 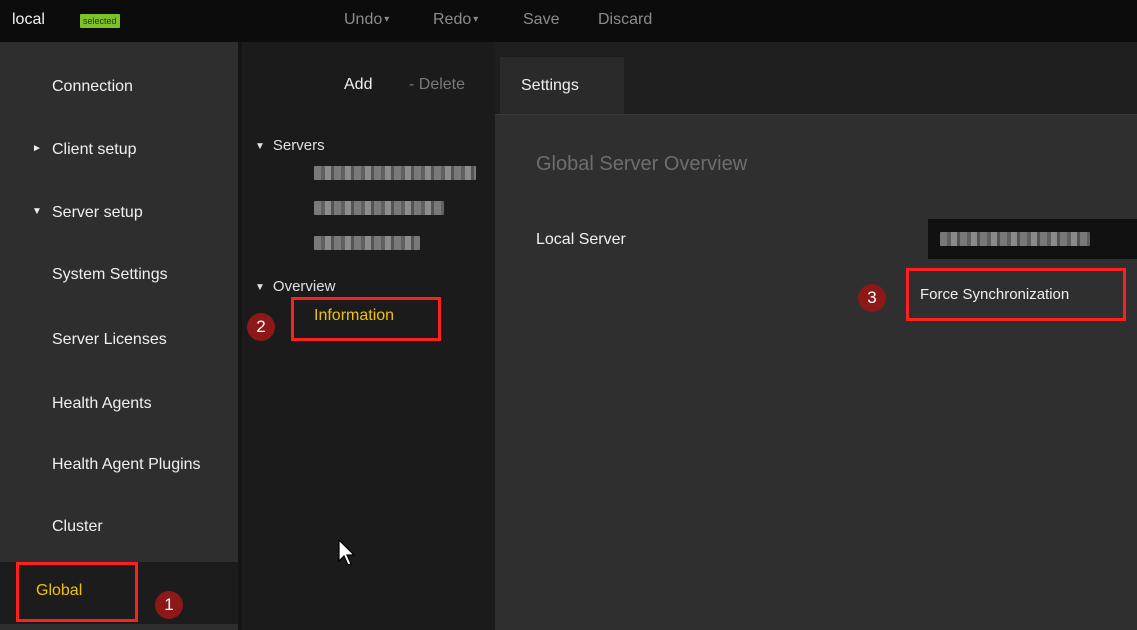 What do you see at coordinates (169, 605) in the screenshot?
I see `step-badge-1: 1` at bounding box center [169, 605].